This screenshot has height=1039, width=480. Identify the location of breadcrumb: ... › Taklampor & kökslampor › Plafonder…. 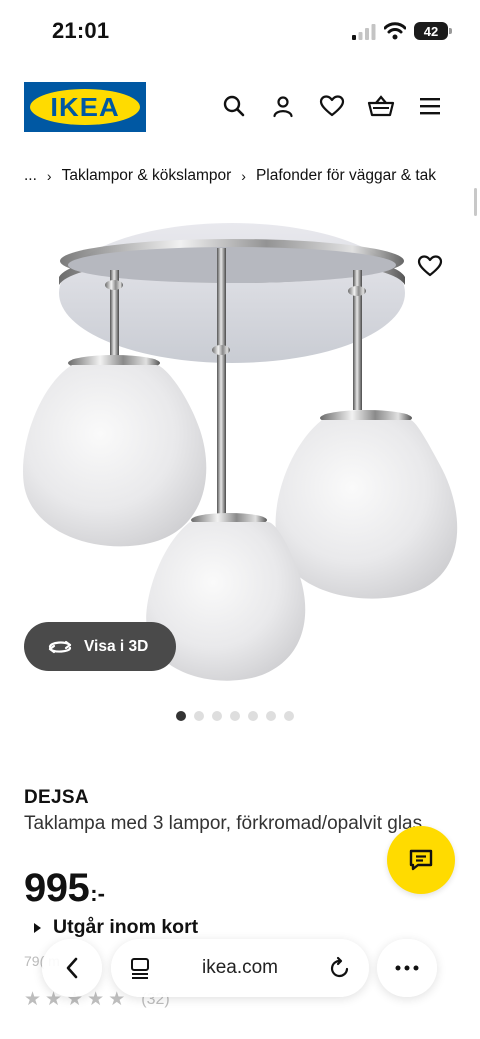
(252, 176).